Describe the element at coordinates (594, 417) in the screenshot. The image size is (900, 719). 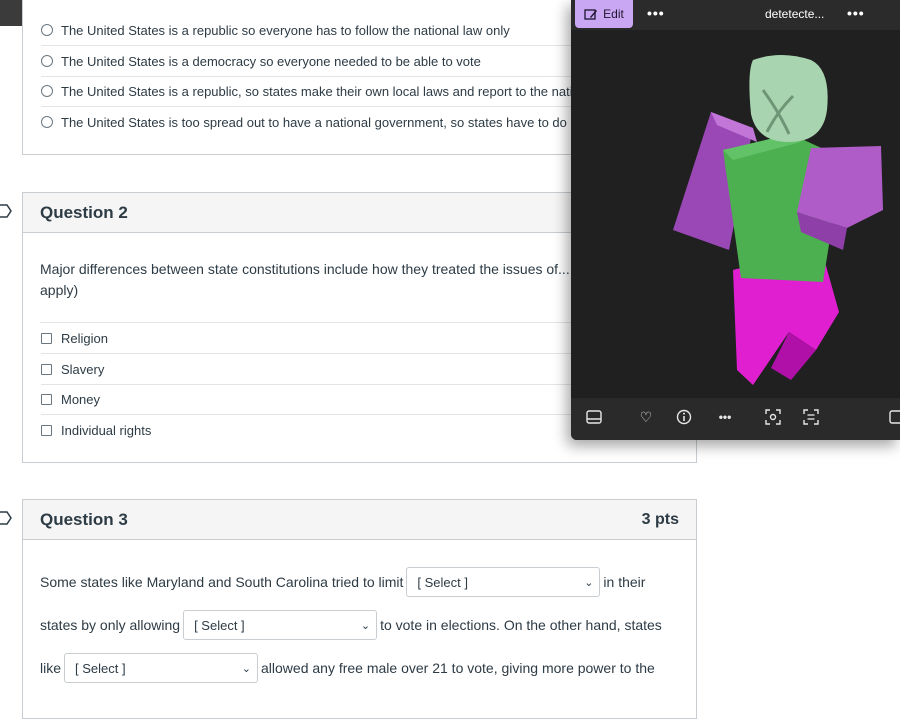
I see `filmstrip-icon` at that location.